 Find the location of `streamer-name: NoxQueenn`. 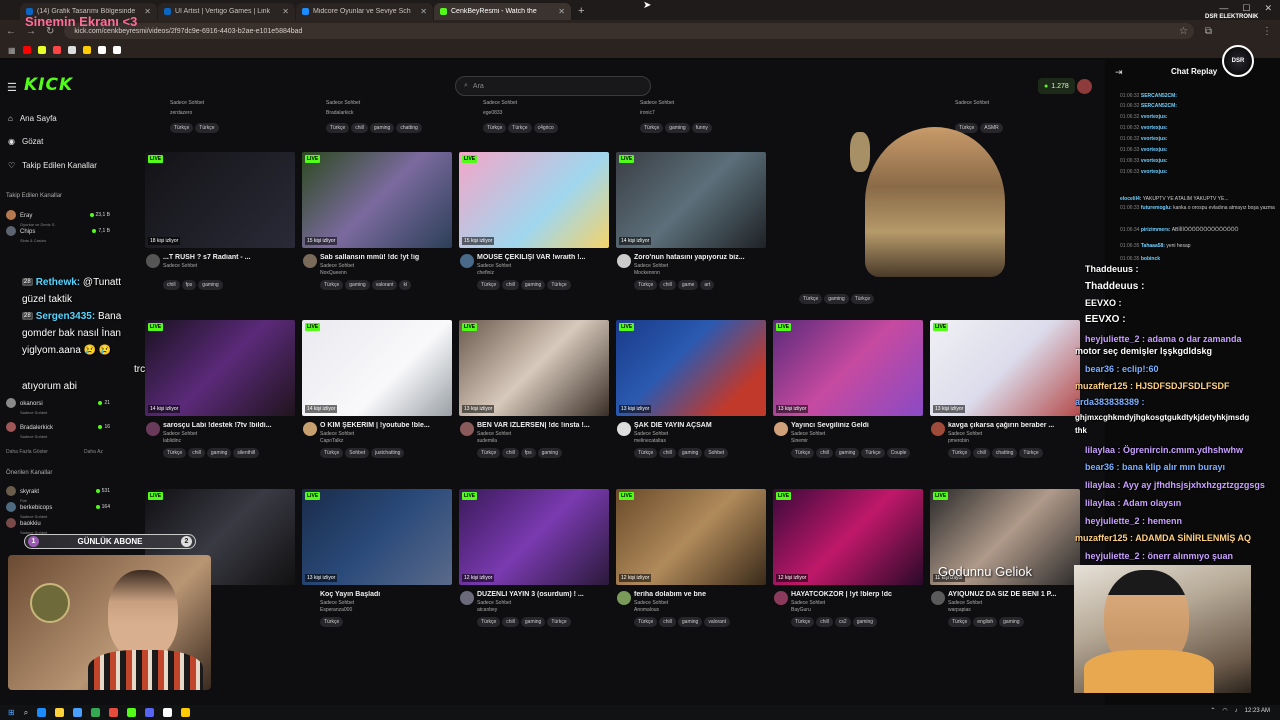

streamer-name: NoxQueenn is located at coordinates (333, 273).